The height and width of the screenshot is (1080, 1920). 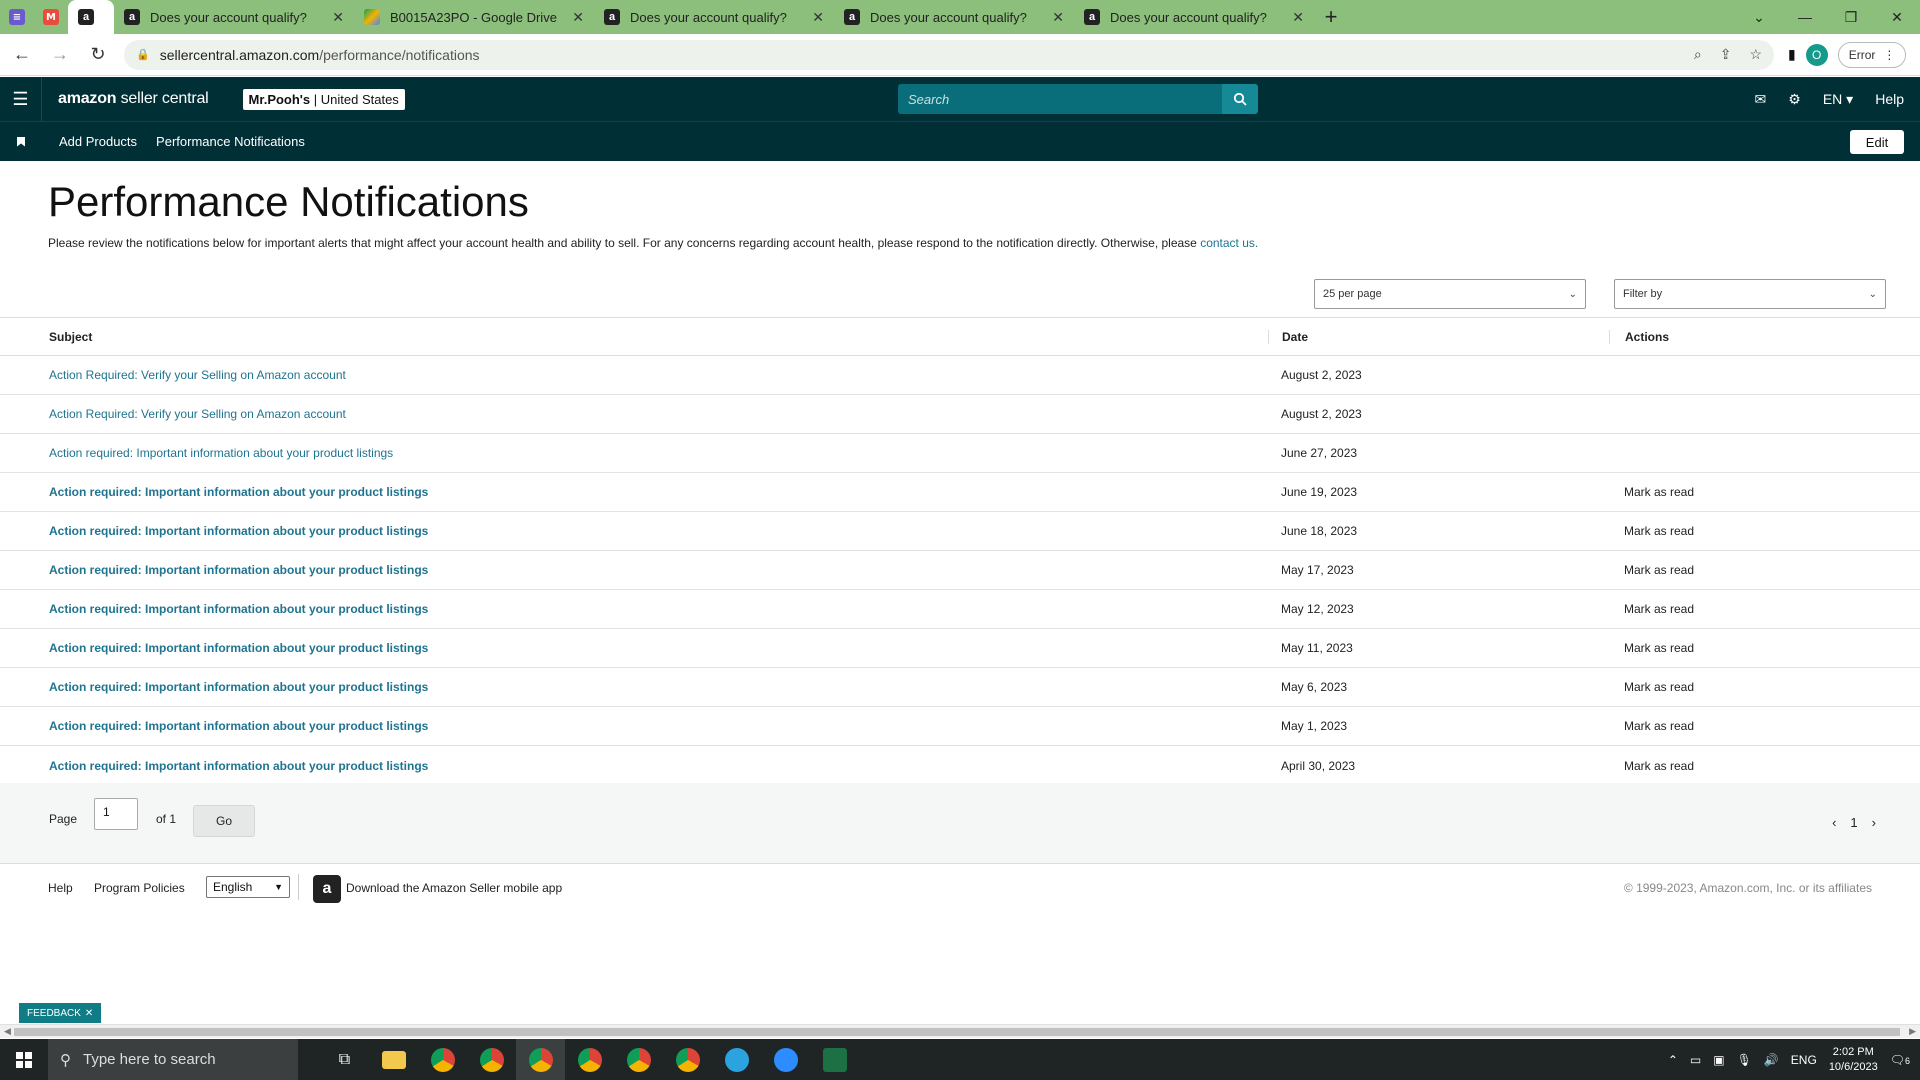 What do you see at coordinates (1450, 294) in the screenshot?
I see `per-page-select: 25 per page ⌄` at bounding box center [1450, 294].